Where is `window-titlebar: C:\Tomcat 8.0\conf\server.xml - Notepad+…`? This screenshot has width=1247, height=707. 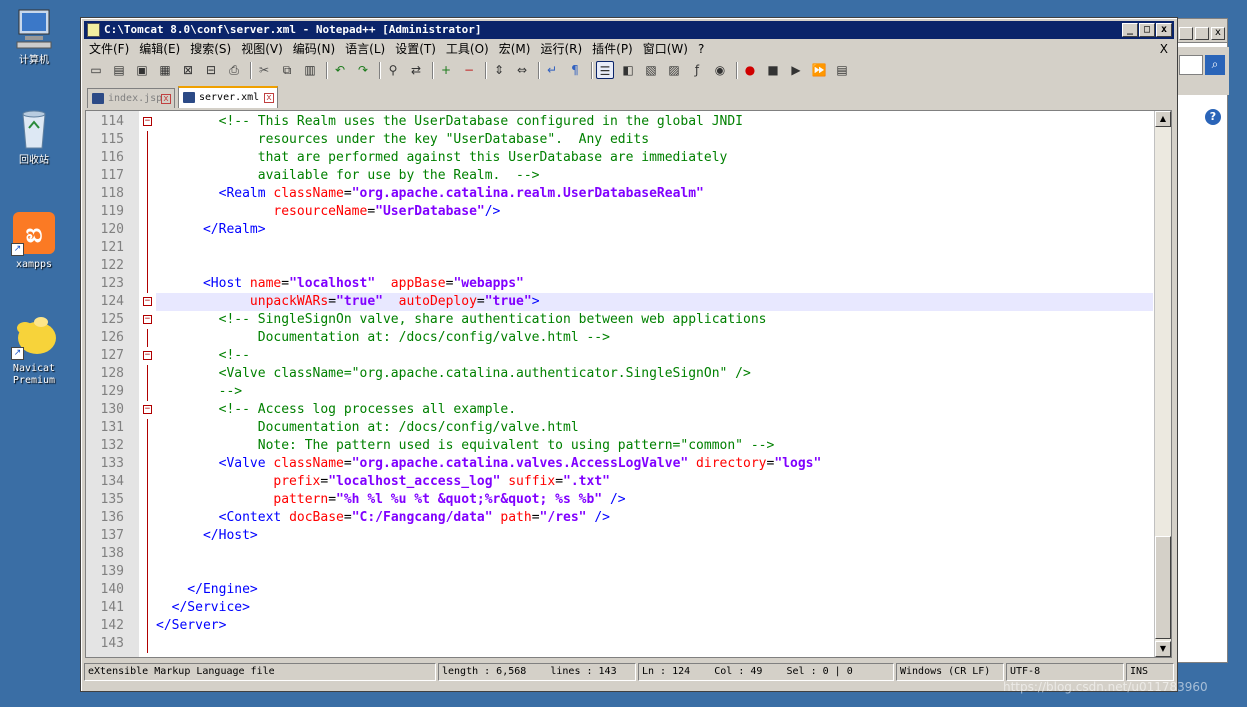 window-titlebar: C:\Tomcat 8.0\conf\server.xml - Notepad+… is located at coordinates (629, 30).